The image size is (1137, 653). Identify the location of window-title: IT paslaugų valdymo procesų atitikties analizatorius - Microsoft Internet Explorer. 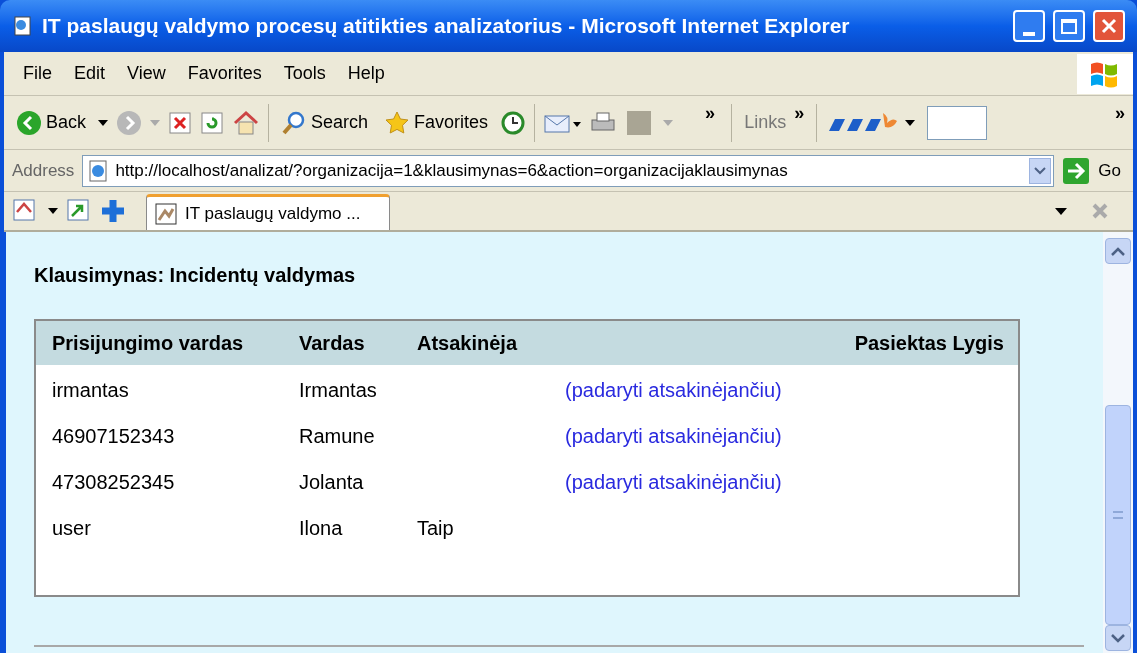
(446, 26).